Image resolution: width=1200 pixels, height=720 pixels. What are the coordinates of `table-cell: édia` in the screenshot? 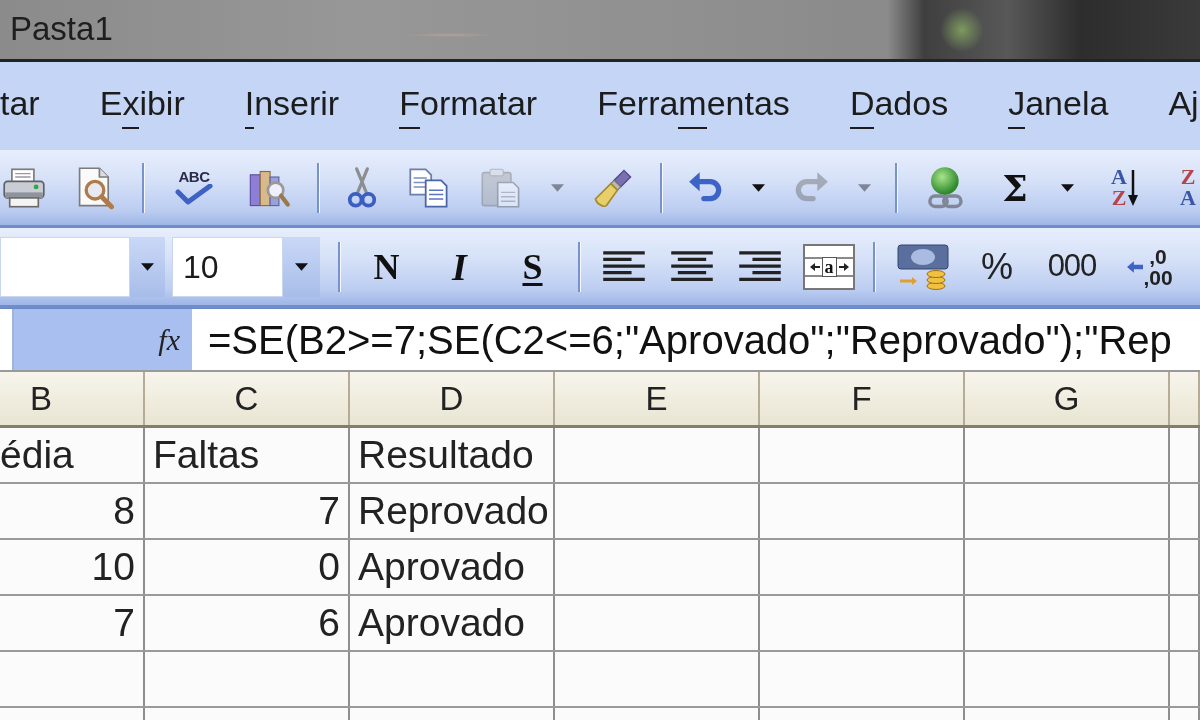 It's located at (72, 455).